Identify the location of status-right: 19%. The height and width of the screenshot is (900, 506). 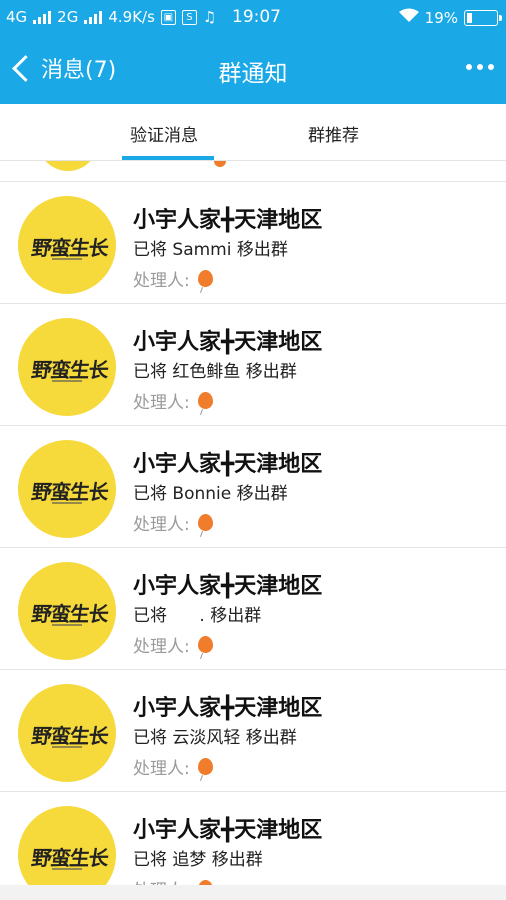
(450, 17).